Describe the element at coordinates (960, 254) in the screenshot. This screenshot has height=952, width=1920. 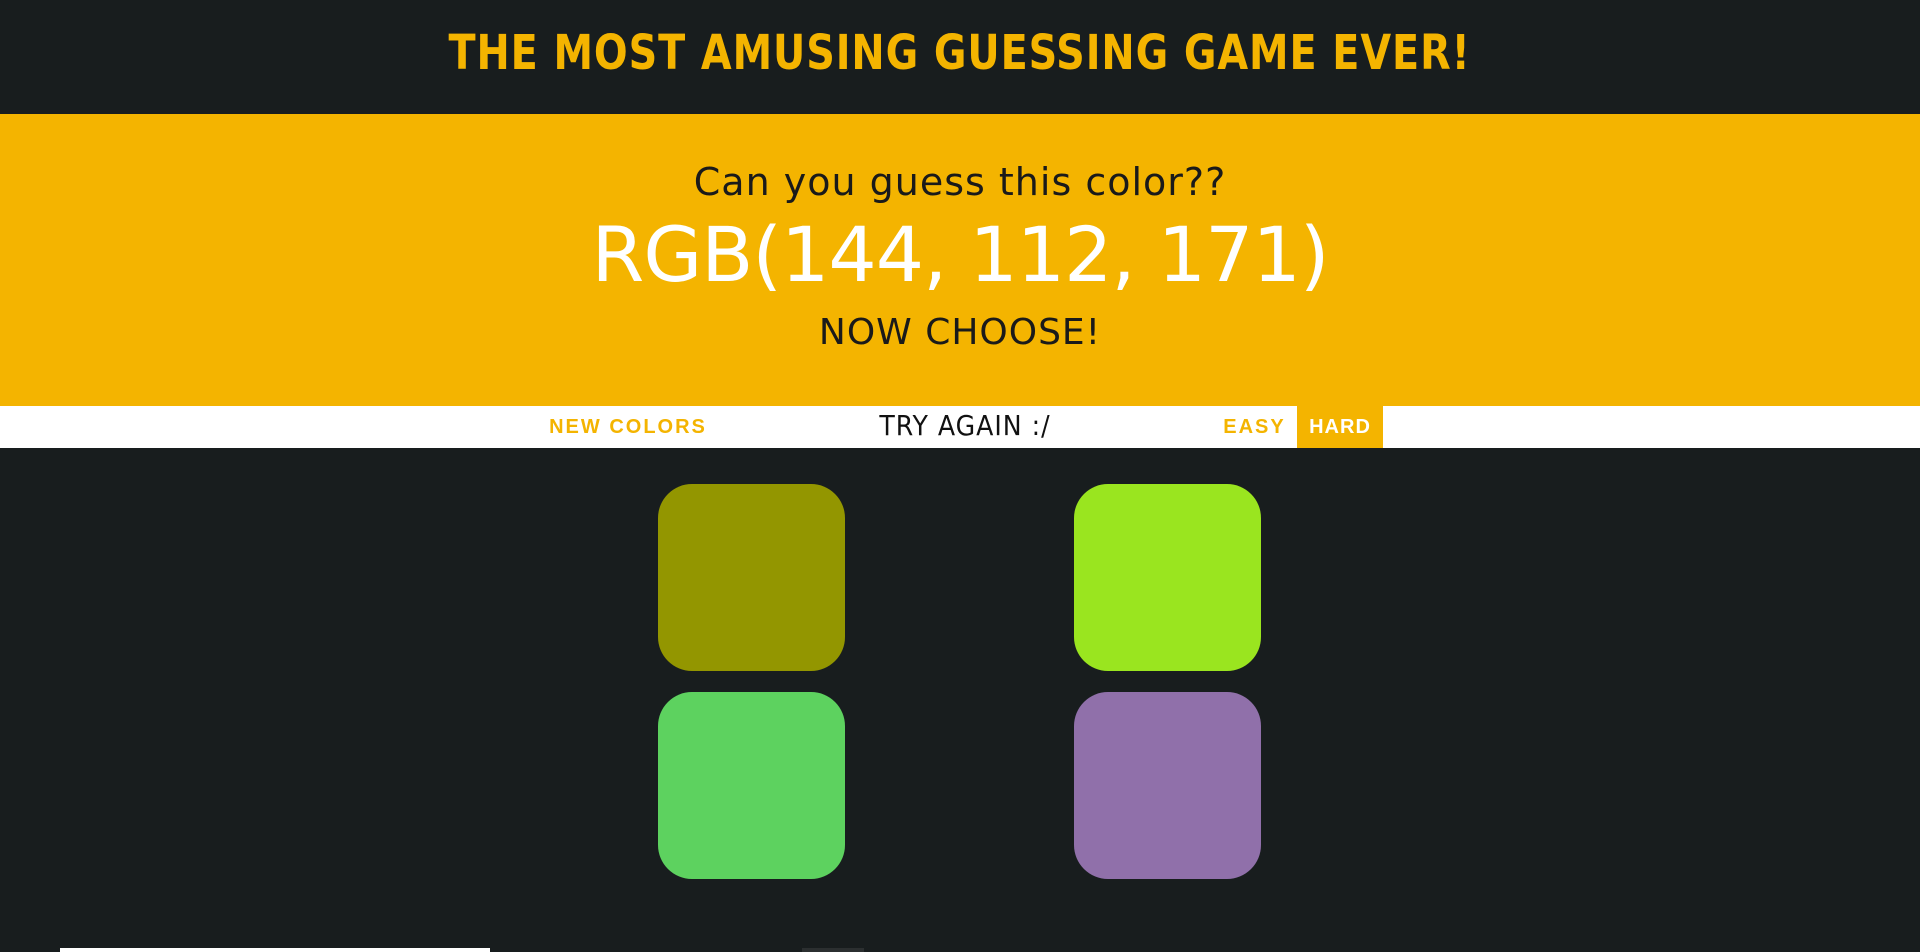
I see `rgb-target-display: RGB(144, 112, 171)` at that location.